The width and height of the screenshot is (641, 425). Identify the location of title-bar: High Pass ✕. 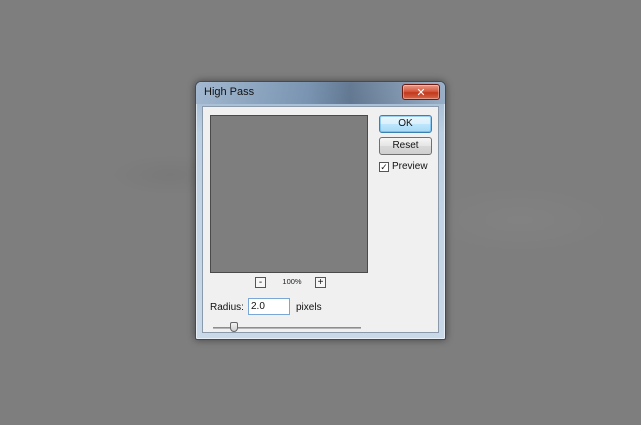
(320, 93).